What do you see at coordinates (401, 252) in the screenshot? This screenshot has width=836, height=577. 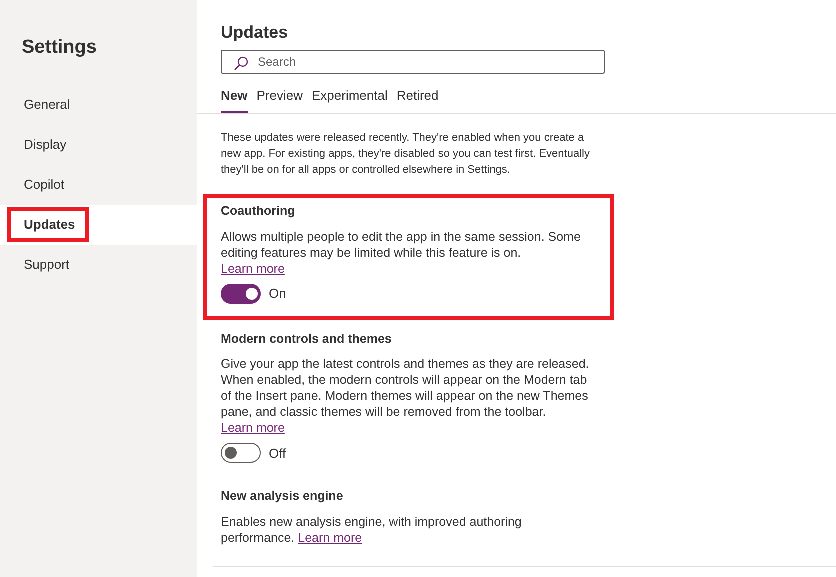 I see `feature-description: Allows multiple people to edit the app in the same session. Some editing features may be limited while this feature is on. Learn more` at bounding box center [401, 252].